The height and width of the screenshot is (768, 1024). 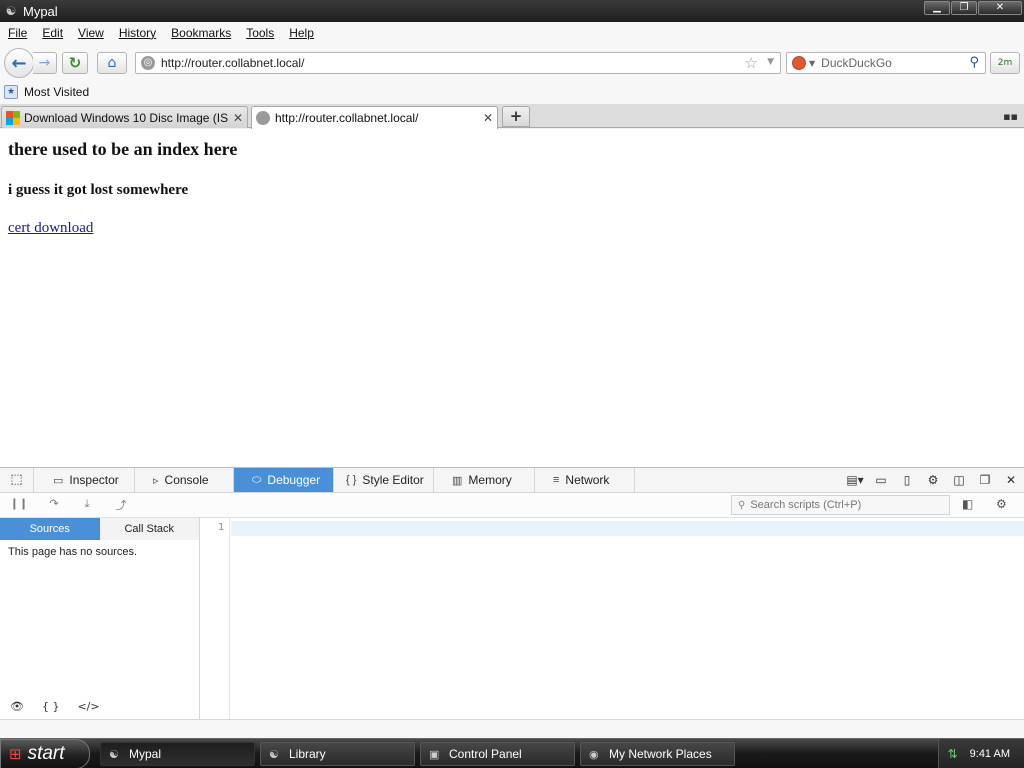 What do you see at coordinates (51, 706) in the screenshot?
I see `pretty-print-icon: { }` at bounding box center [51, 706].